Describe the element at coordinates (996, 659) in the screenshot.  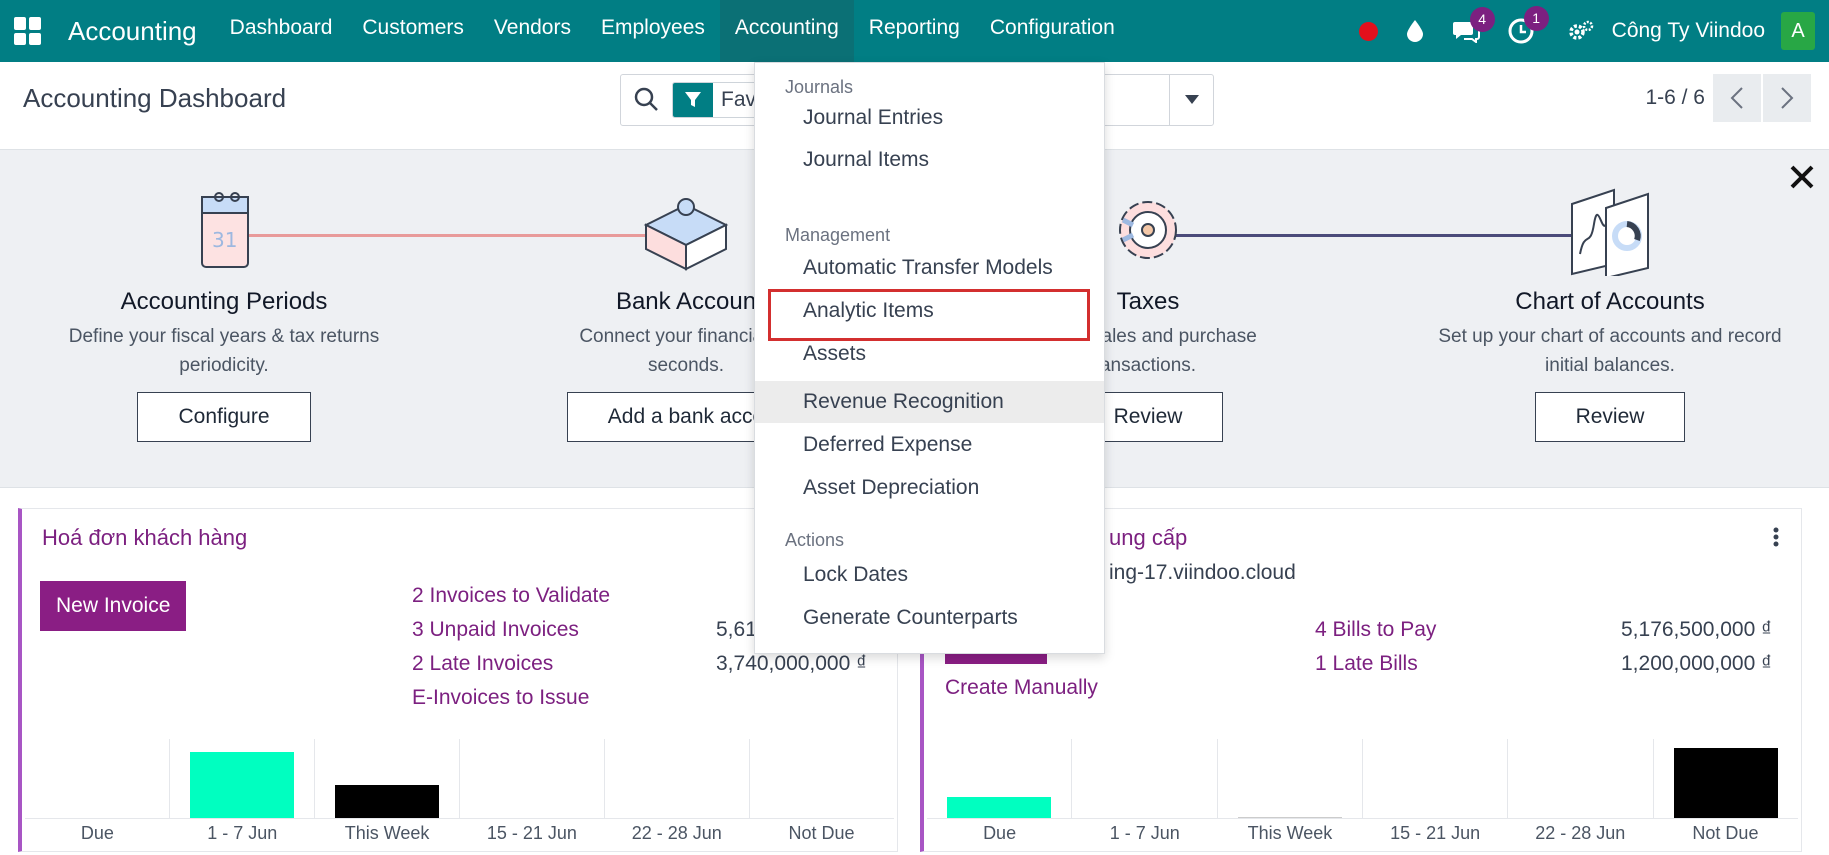
I see `upload-button-edge` at that location.